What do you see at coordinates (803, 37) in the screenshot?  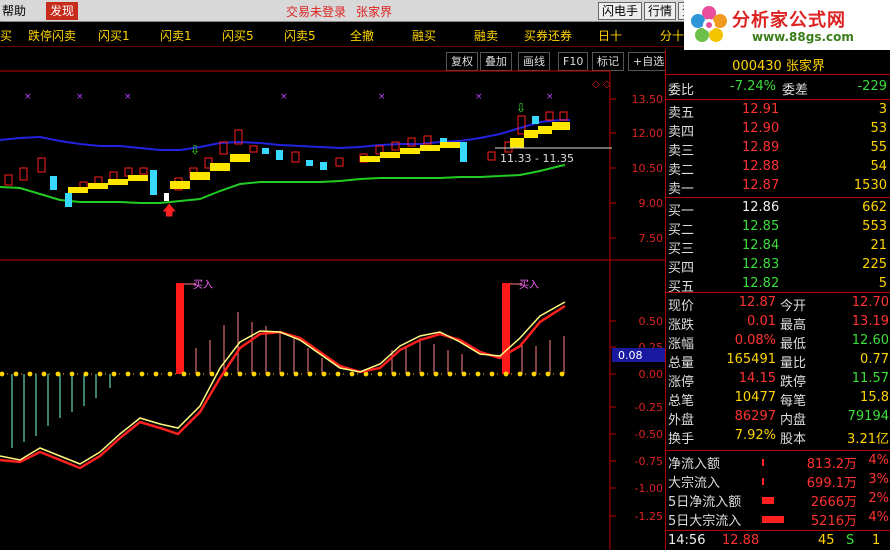 I see `logo-url: www.88gs.com` at bounding box center [803, 37].